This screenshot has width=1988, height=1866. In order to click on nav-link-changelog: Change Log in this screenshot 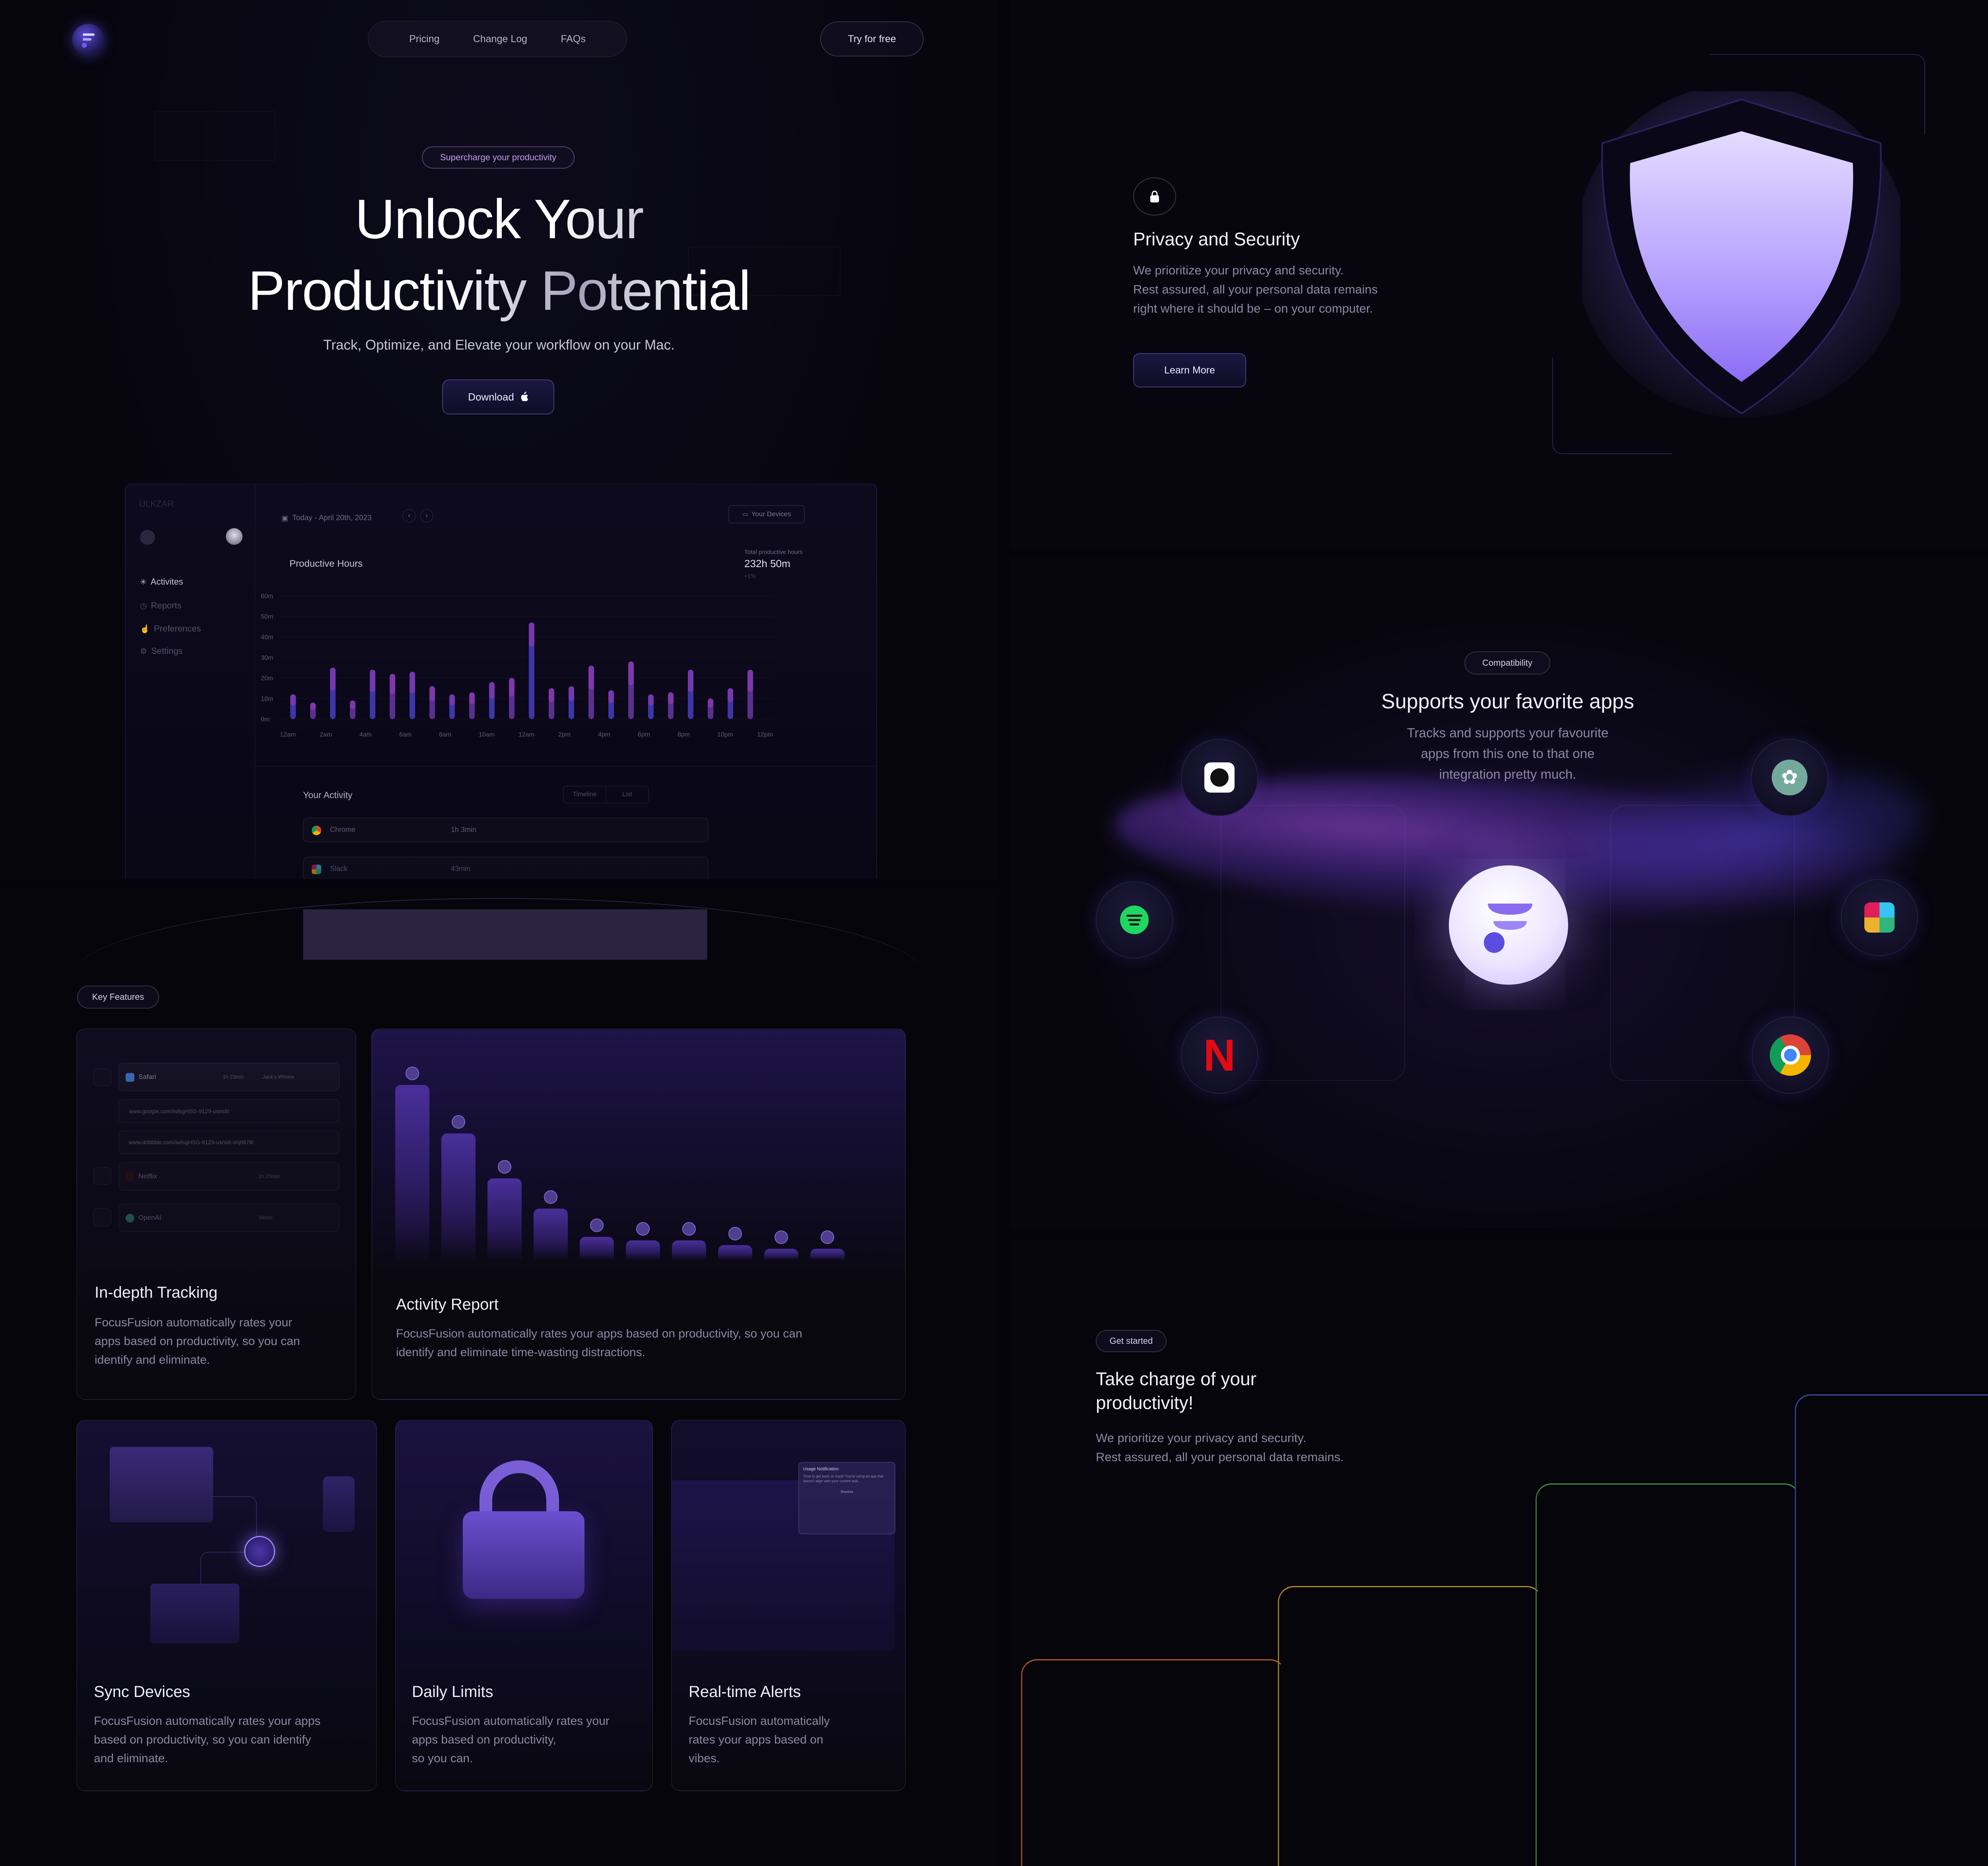, I will do `click(500, 39)`.